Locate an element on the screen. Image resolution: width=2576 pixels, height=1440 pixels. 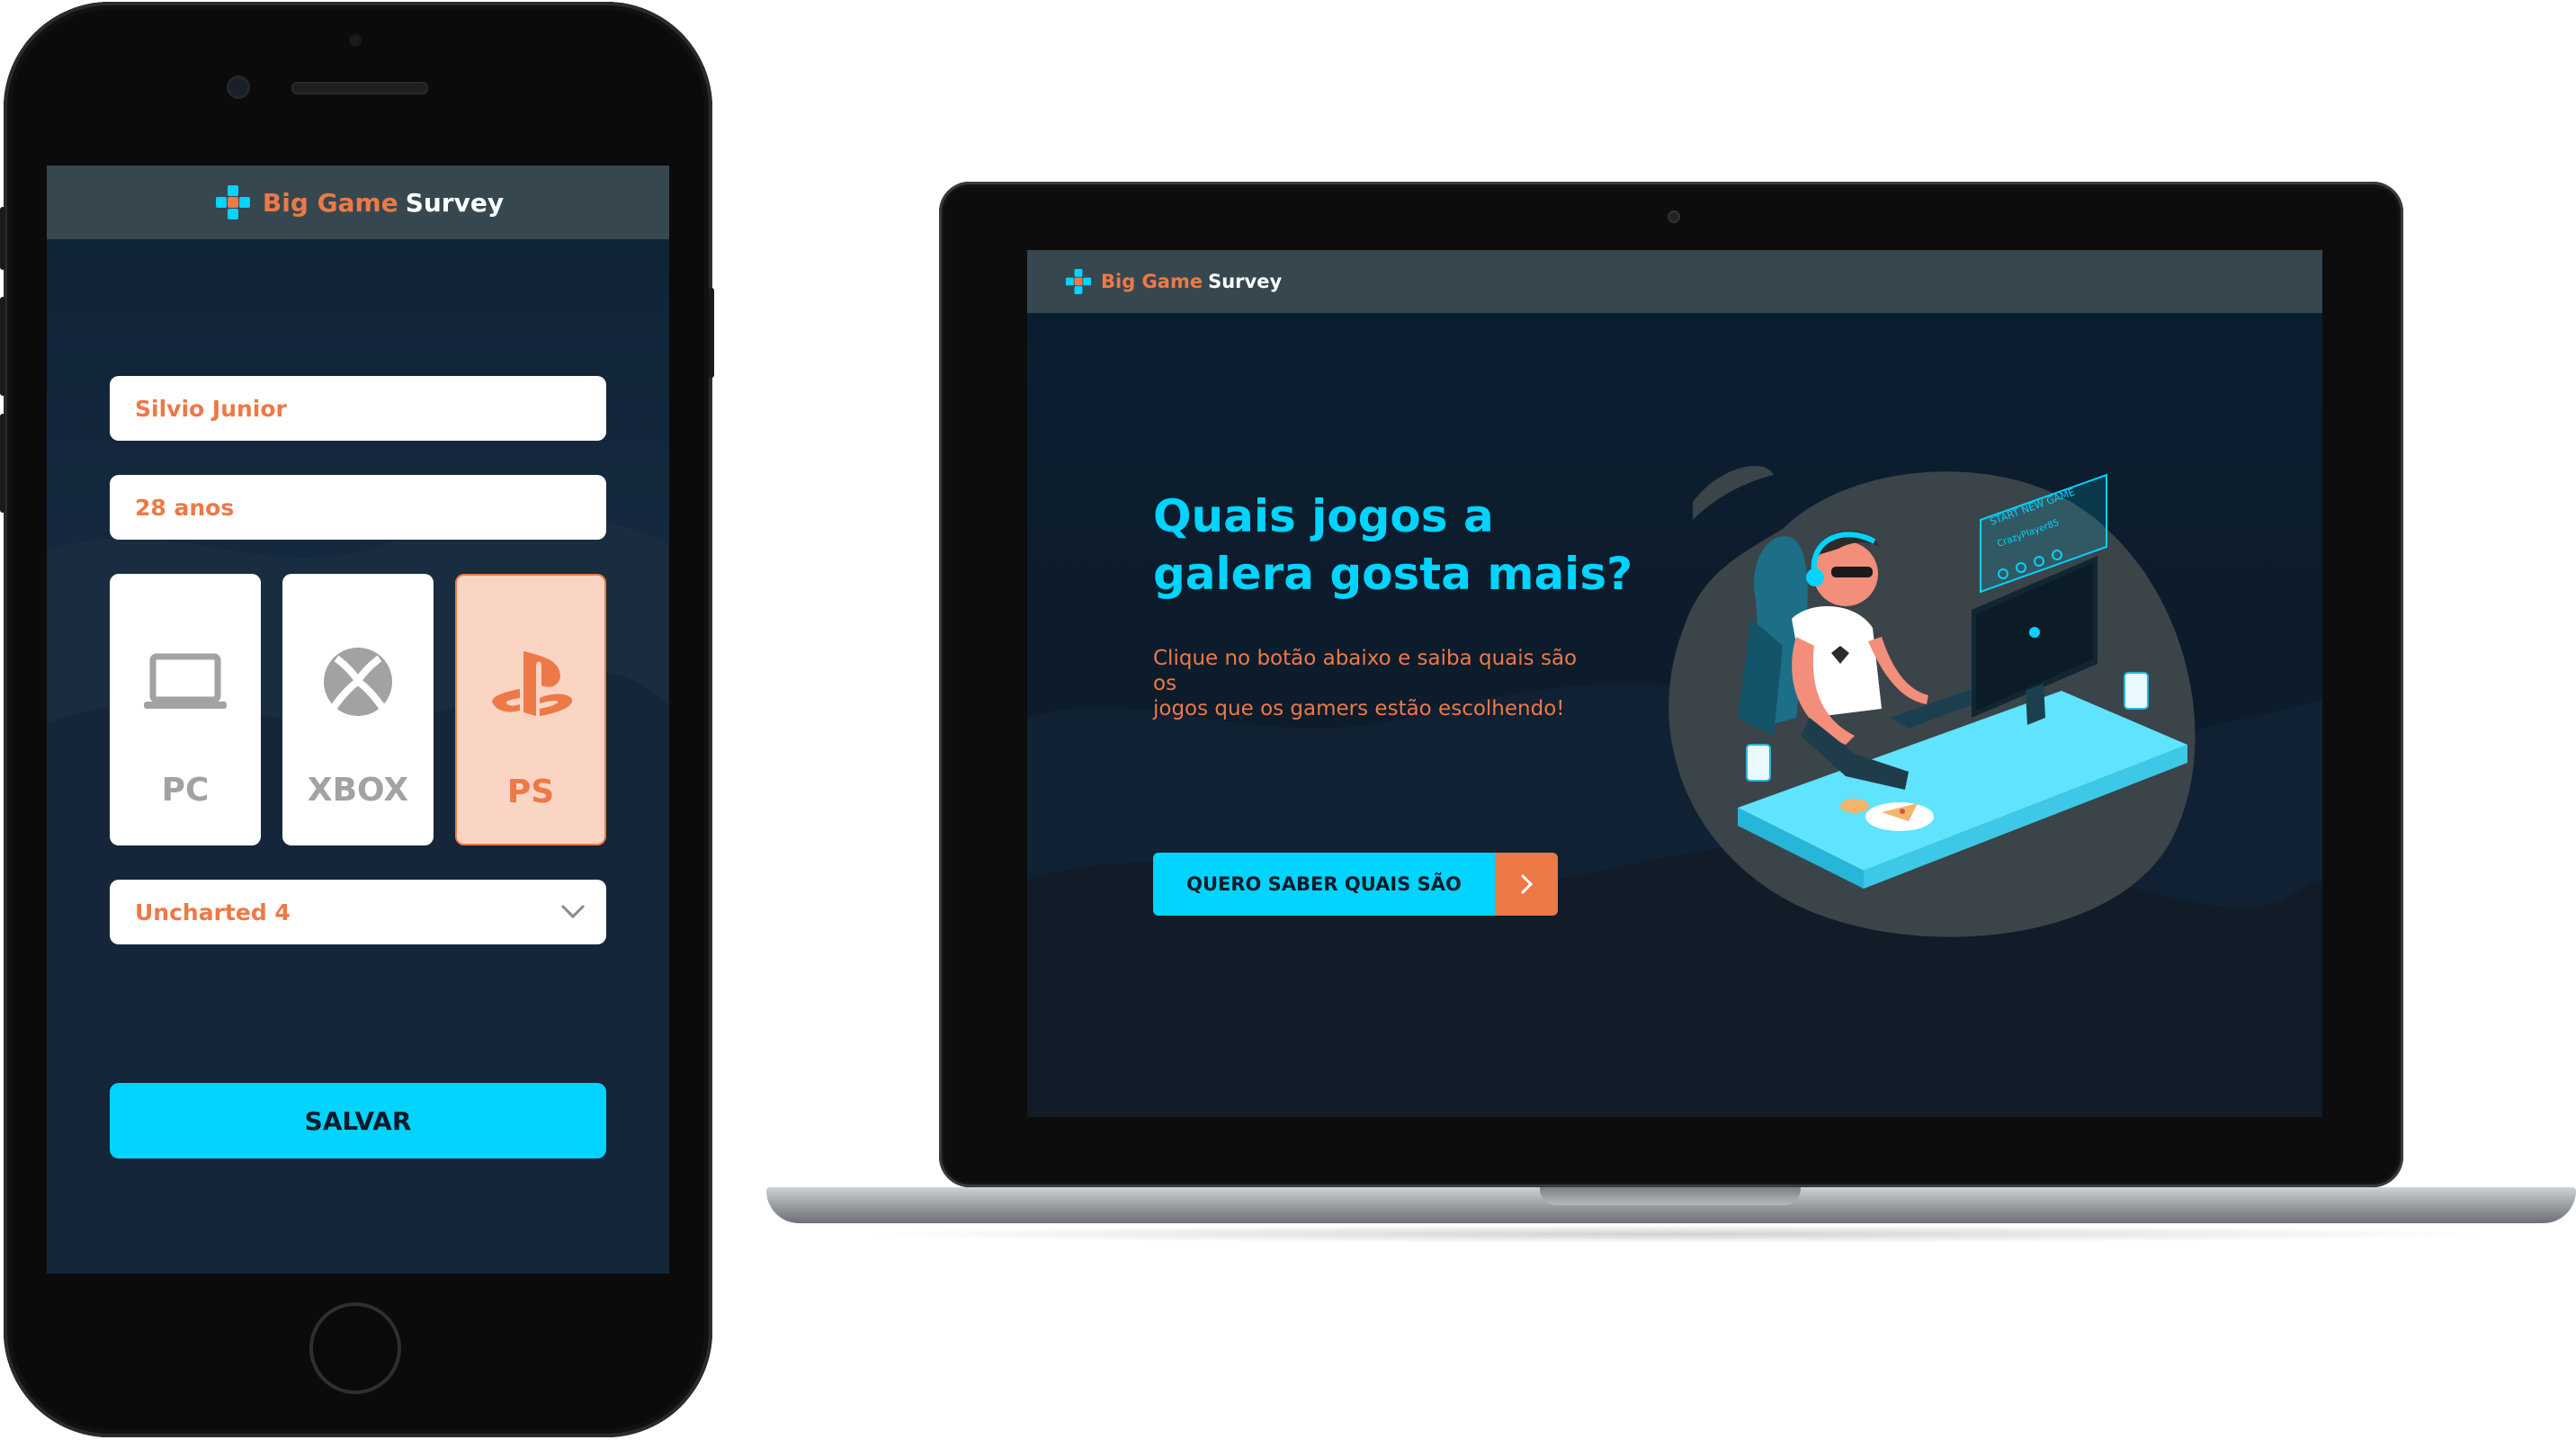
cta-button: QUERO SABER QUAIS SÃO is located at coordinates (1355, 884).